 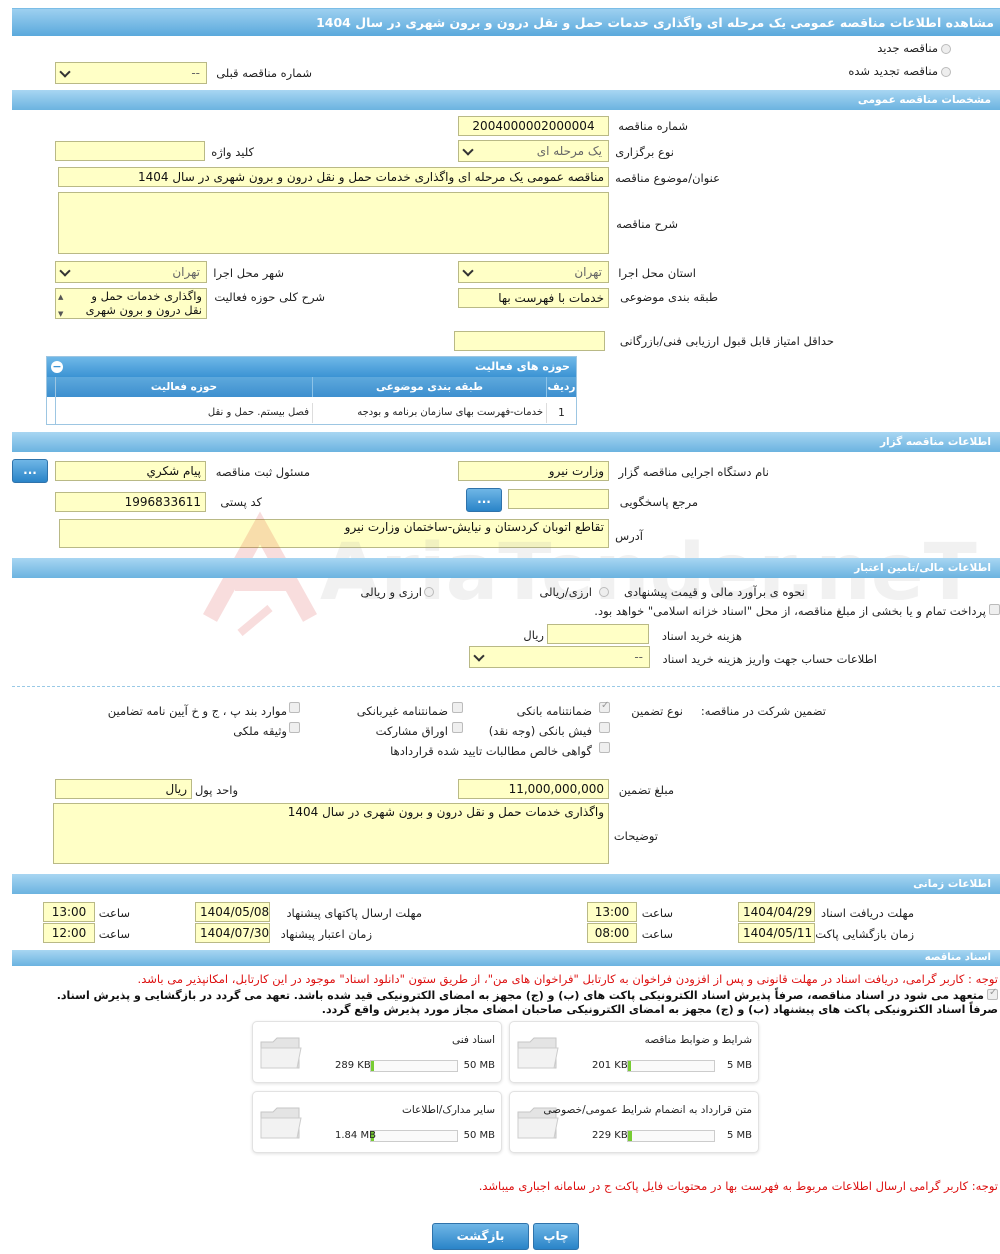 I want to click on send-time-label: ساعت, so click(x=114, y=913).